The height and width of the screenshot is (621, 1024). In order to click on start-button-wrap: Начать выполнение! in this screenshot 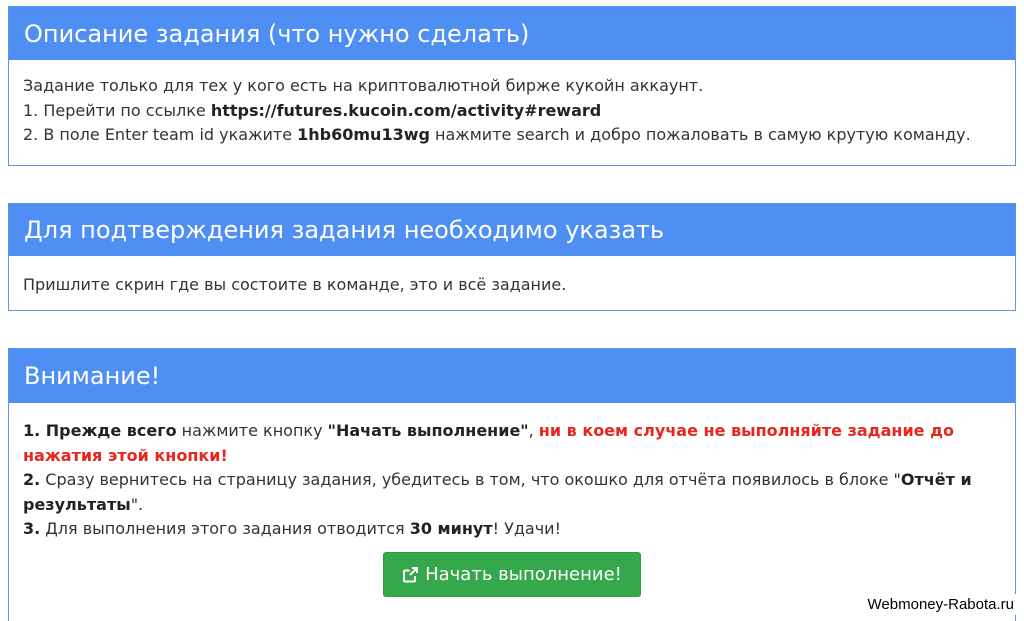, I will do `click(512, 574)`.